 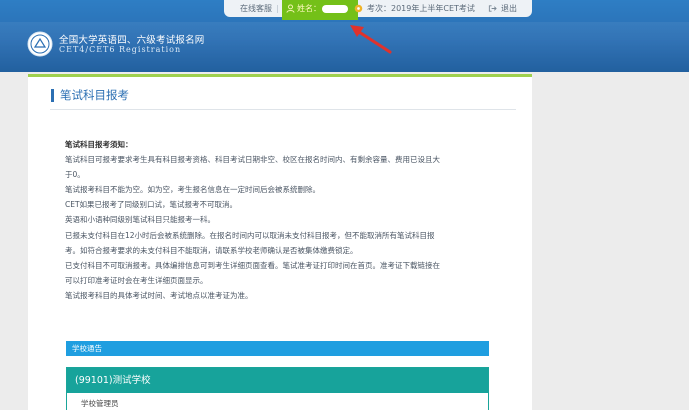 I want to click on notice-line: 笔试报考科目不能为空。如为空，考生报名信息在一定时间后会被系统删除。, so click(x=192, y=190).